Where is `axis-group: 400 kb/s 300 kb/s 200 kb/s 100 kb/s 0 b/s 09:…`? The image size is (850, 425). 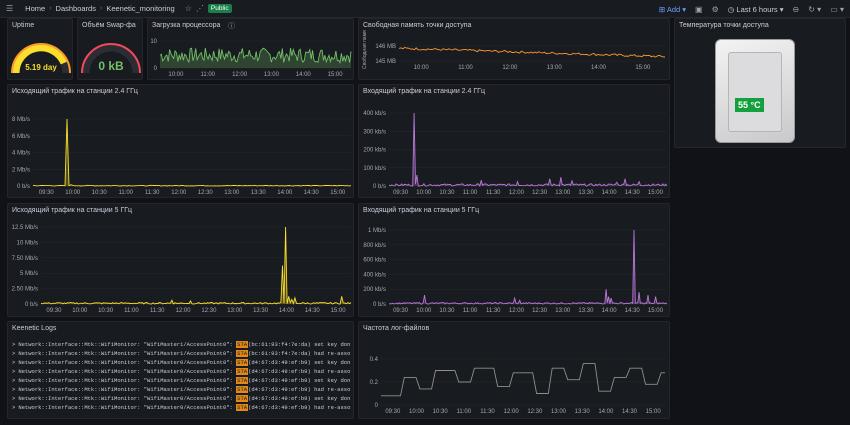 axis-group: 400 kb/s 300 kb/s 200 kb/s 100 kb/s 0 b/s 09:… is located at coordinates (513, 153).